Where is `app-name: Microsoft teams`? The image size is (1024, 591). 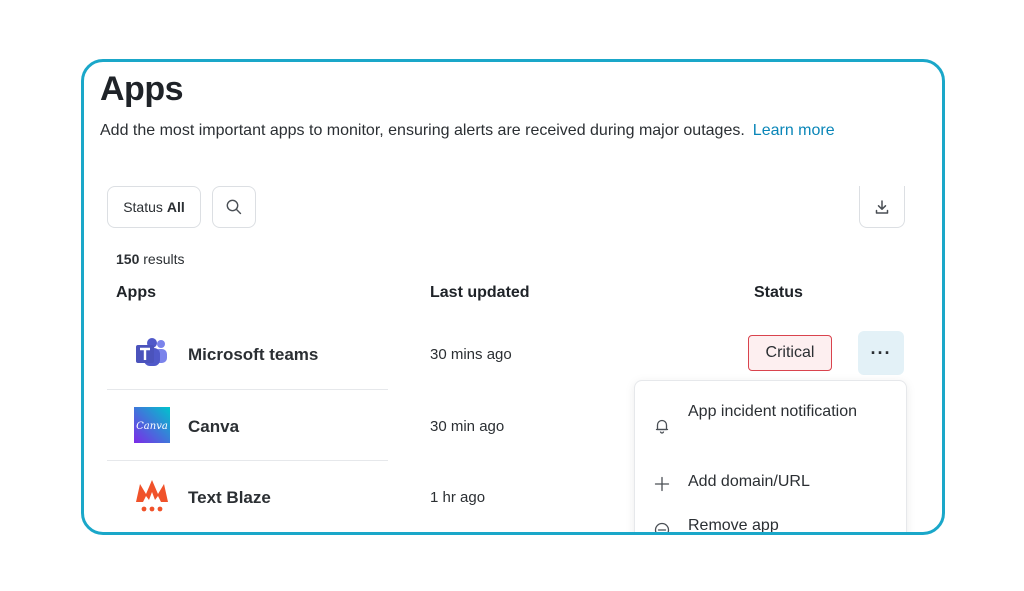
app-name: Microsoft teams is located at coordinates (253, 355).